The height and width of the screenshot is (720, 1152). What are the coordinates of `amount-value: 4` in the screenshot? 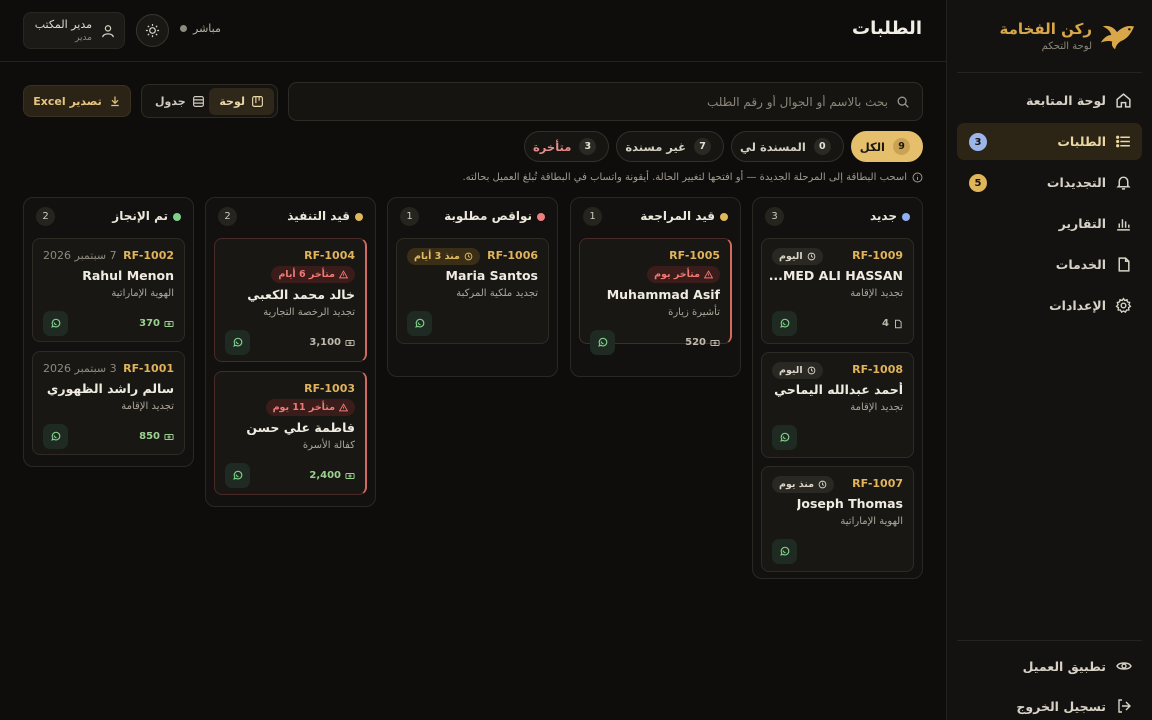 It's located at (885, 323).